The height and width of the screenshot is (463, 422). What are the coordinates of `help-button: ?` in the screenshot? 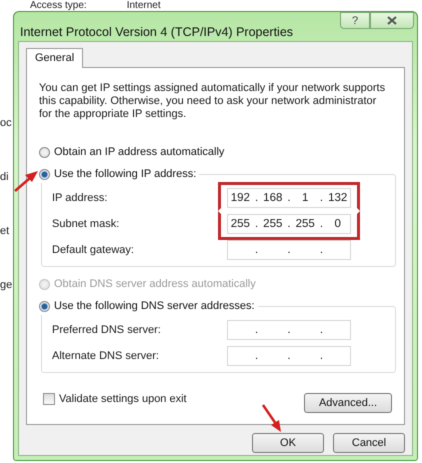 It's located at (355, 20).